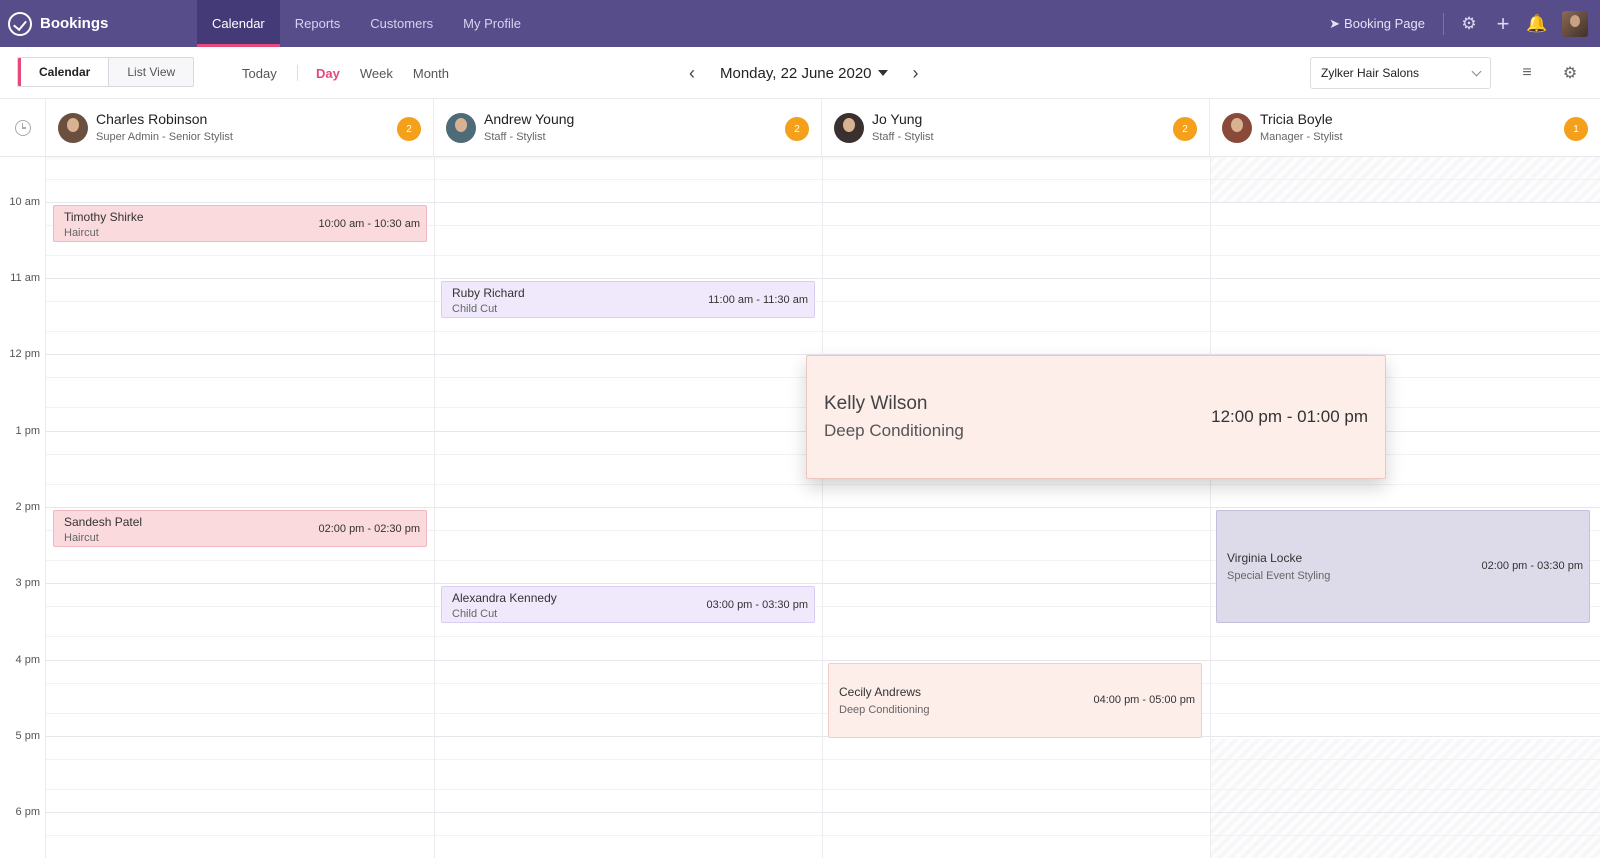  Describe the element at coordinates (1405, 798) in the screenshot. I see `unavailable-slot` at that location.